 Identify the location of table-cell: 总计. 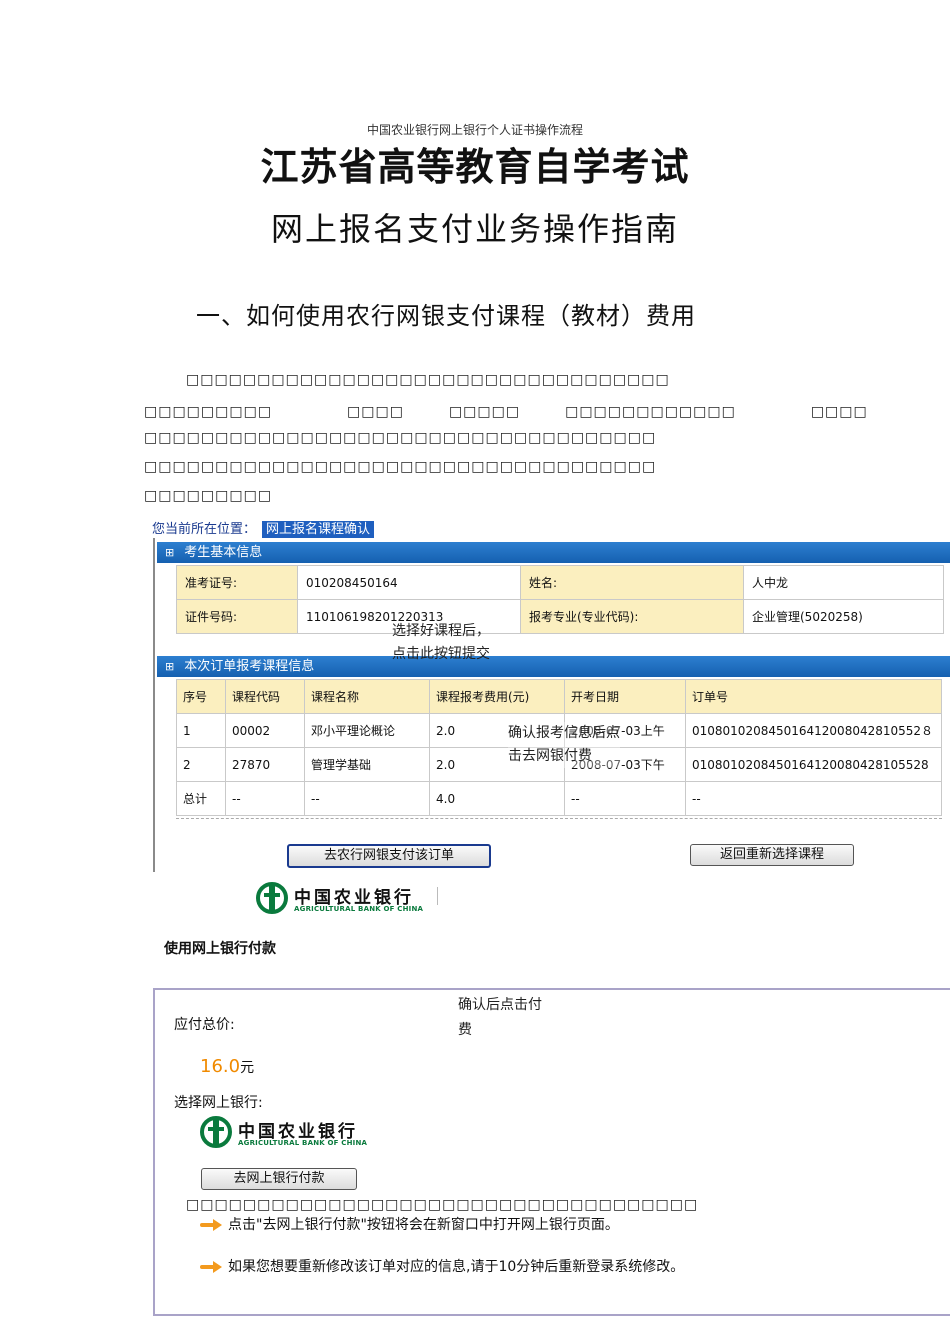
(201, 798).